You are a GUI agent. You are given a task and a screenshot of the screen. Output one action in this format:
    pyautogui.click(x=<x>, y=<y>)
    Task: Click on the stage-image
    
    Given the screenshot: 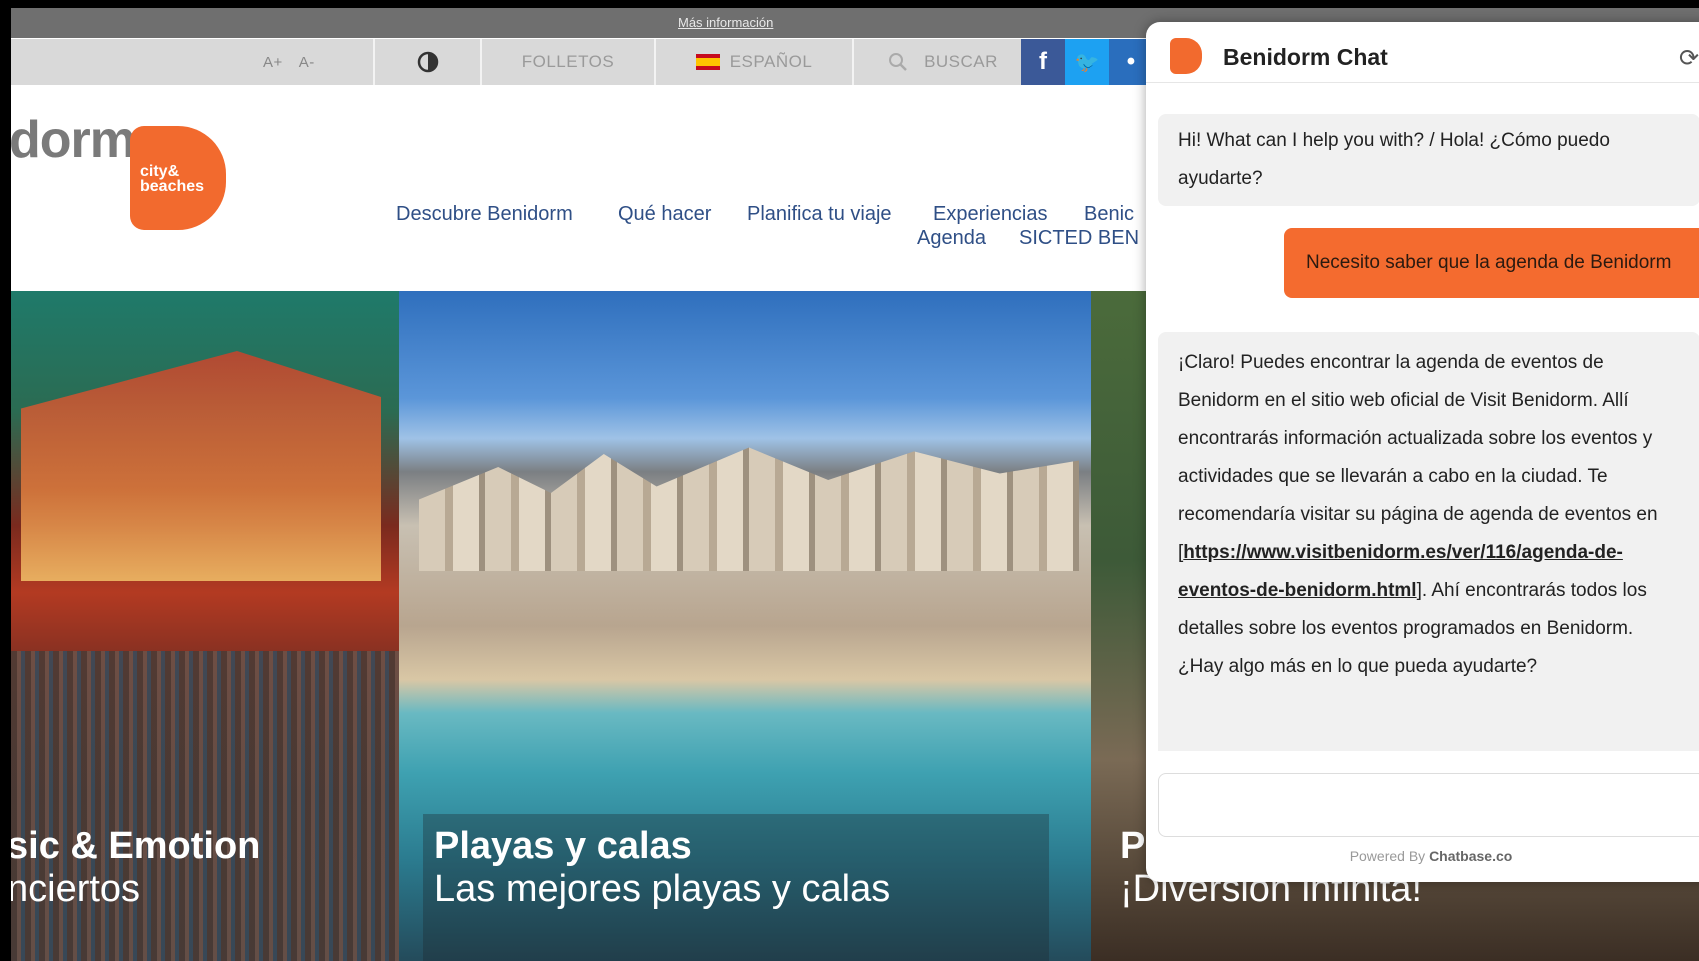 What is the action you would take?
    pyautogui.click(x=201, y=466)
    